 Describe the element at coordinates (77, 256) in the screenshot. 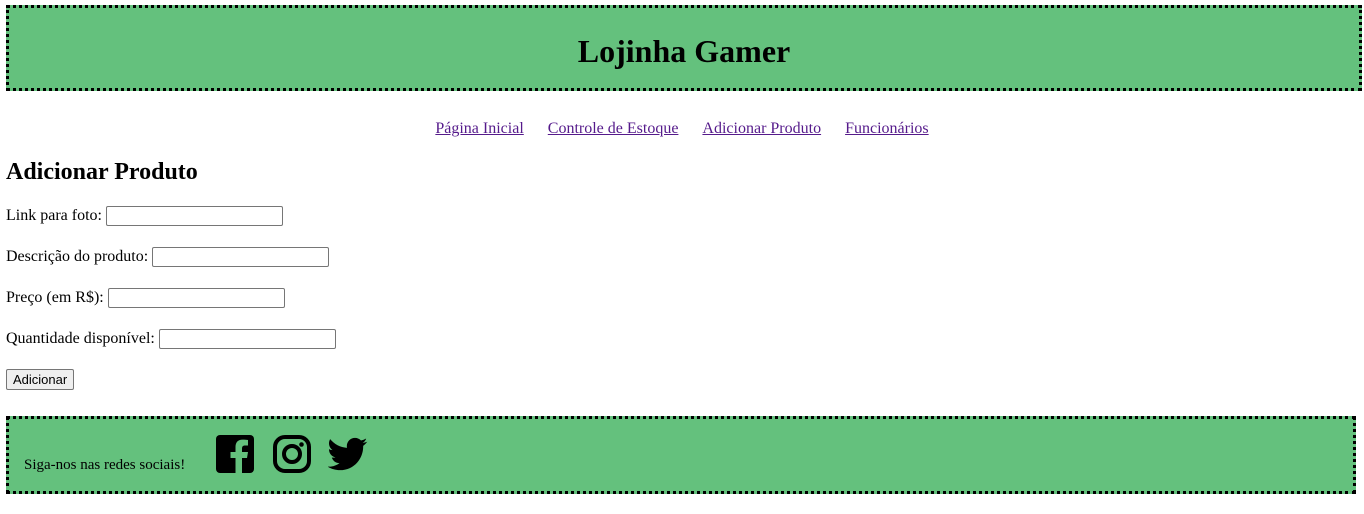

I see `description-label: Descrição do produto:` at that location.